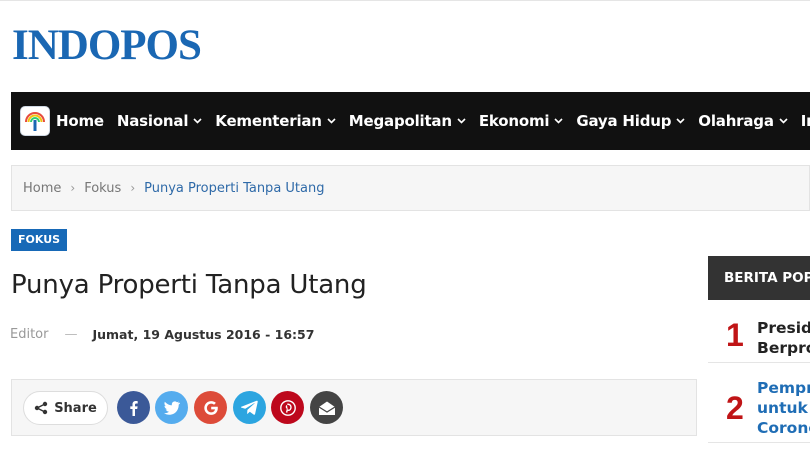 This screenshot has height=450, width=810. What do you see at coordinates (234, 188) in the screenshot?
I see `breadcrumb-current: Punya Properti Tanpa Utang` at bounding box center [234, 188].